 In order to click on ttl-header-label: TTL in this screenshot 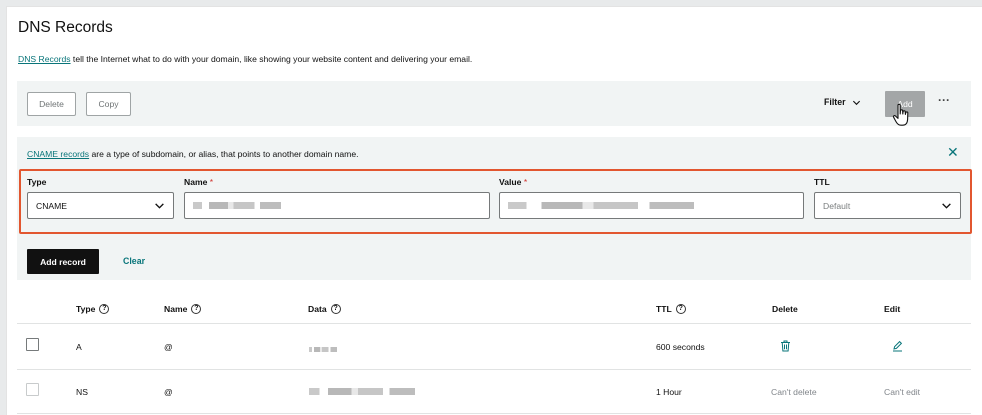, I will do `click(664, 309)`.